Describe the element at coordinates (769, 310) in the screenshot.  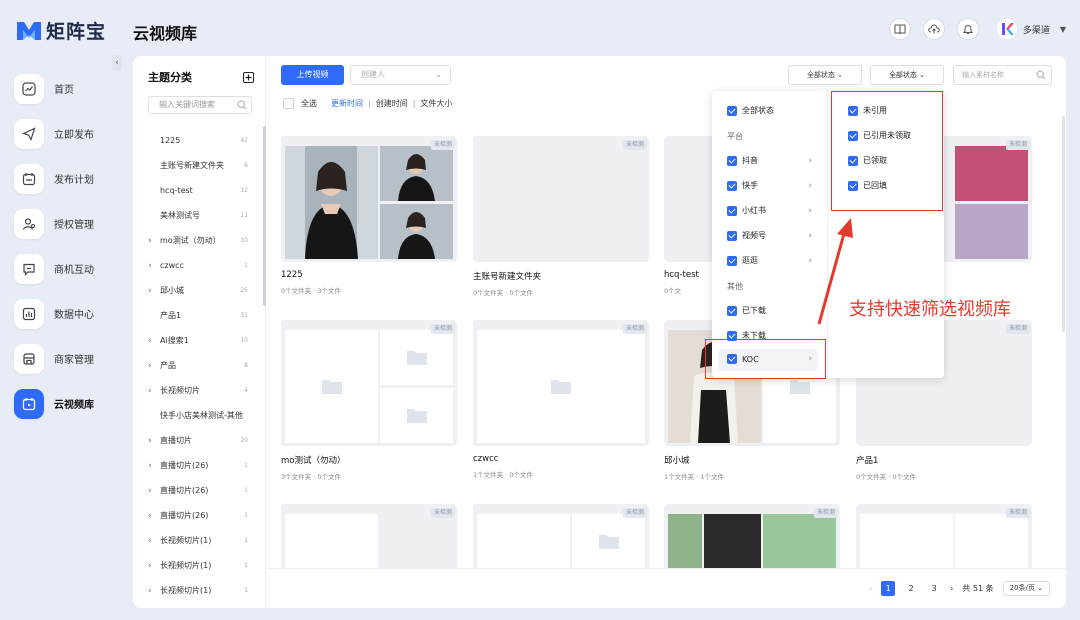
I see `filter-option-downloaded: 已下载` at that location.